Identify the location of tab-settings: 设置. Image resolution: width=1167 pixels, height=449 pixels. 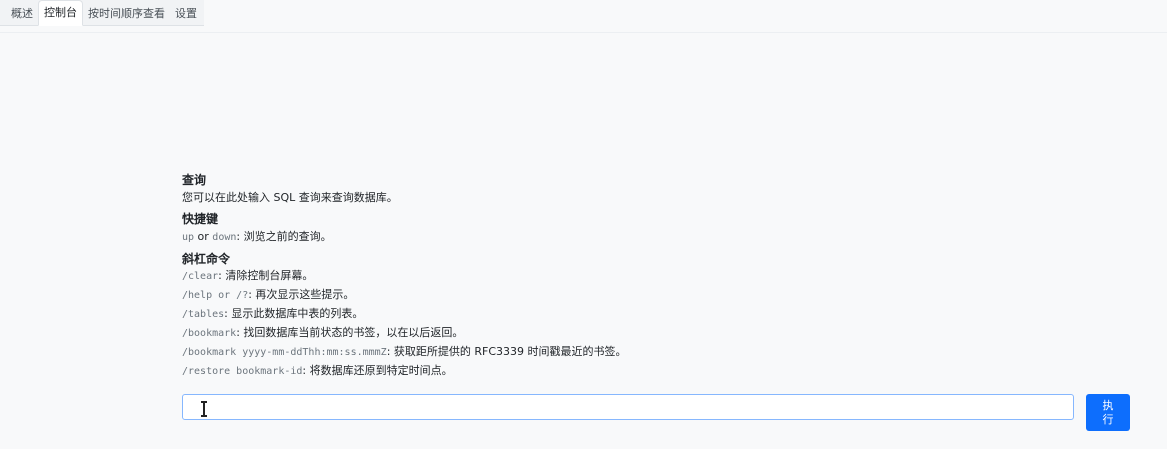
(186, 14).